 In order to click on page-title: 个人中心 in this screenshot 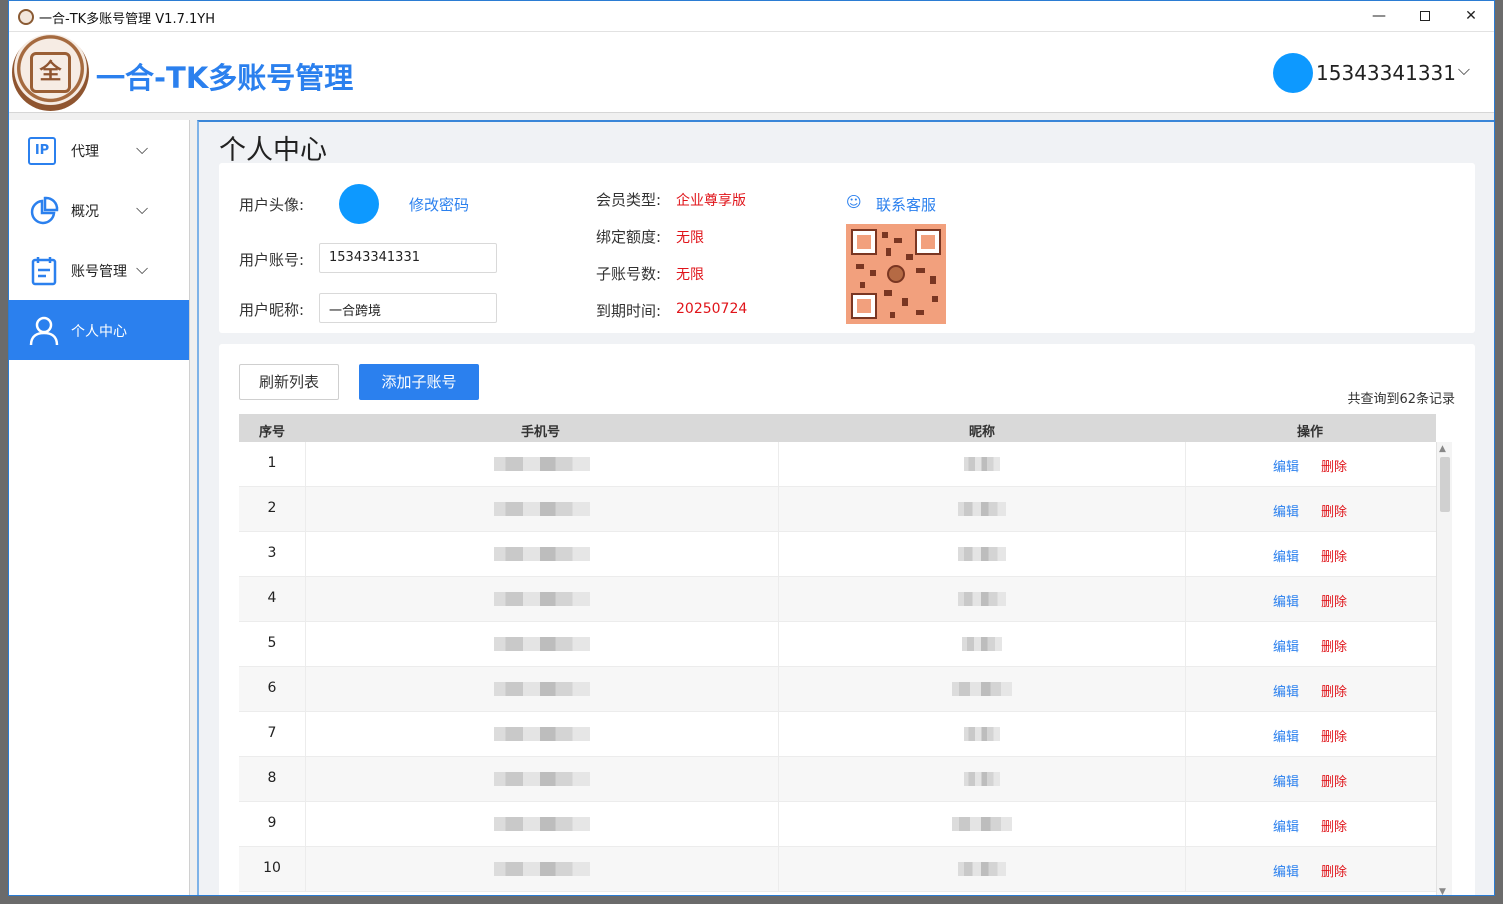, I will do `click(273, 150)`.